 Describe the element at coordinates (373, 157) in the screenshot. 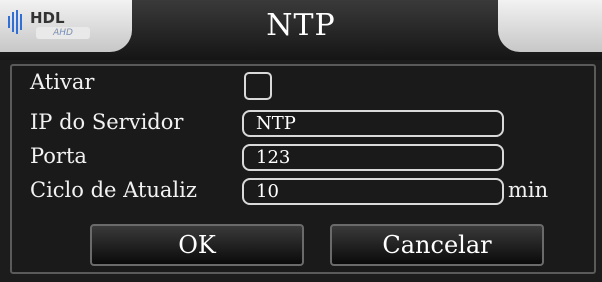

I see `port-input: 123` at that location.